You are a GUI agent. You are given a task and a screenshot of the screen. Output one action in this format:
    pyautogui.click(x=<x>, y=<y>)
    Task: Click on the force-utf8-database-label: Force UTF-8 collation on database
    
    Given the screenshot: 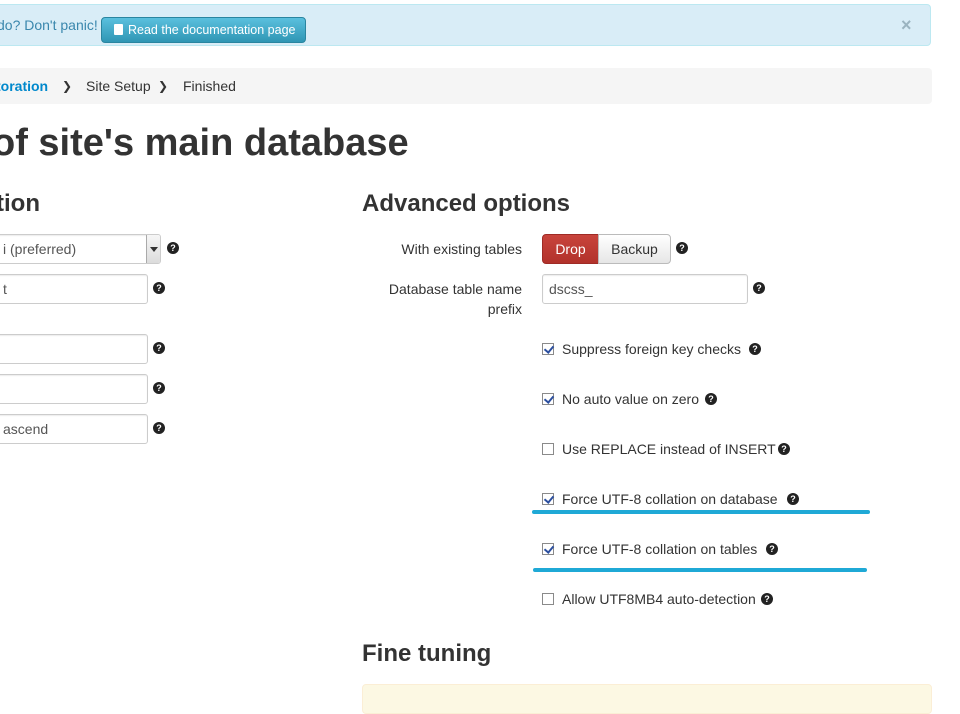 What is the action you would take?
    pyautogui.click(x=670, y=499)
    